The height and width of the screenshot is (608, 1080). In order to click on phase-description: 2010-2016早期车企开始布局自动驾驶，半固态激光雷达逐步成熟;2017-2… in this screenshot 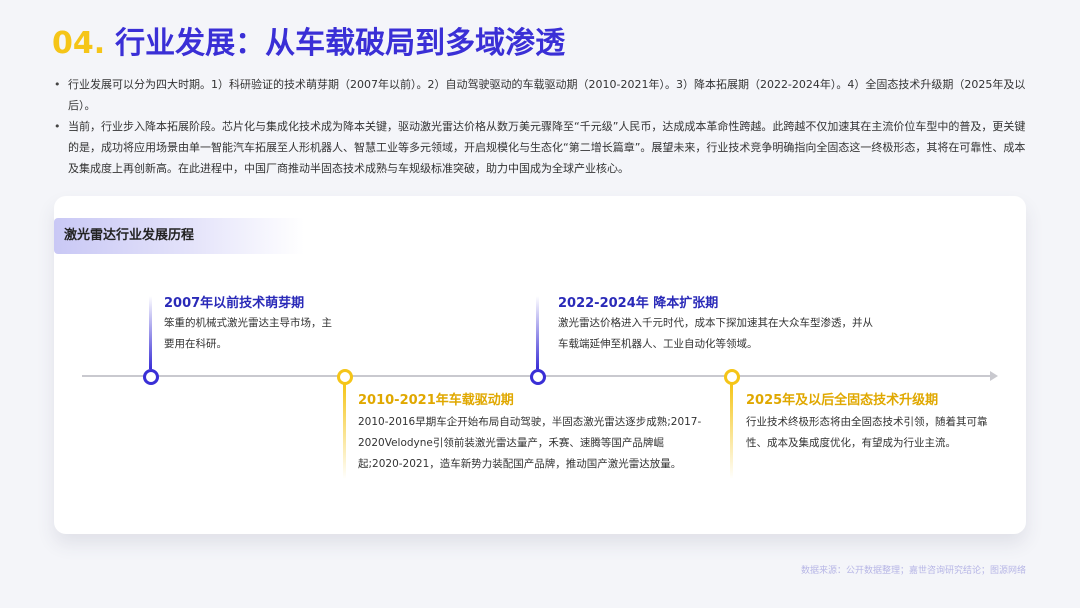, I will do `click(530, 443)`.